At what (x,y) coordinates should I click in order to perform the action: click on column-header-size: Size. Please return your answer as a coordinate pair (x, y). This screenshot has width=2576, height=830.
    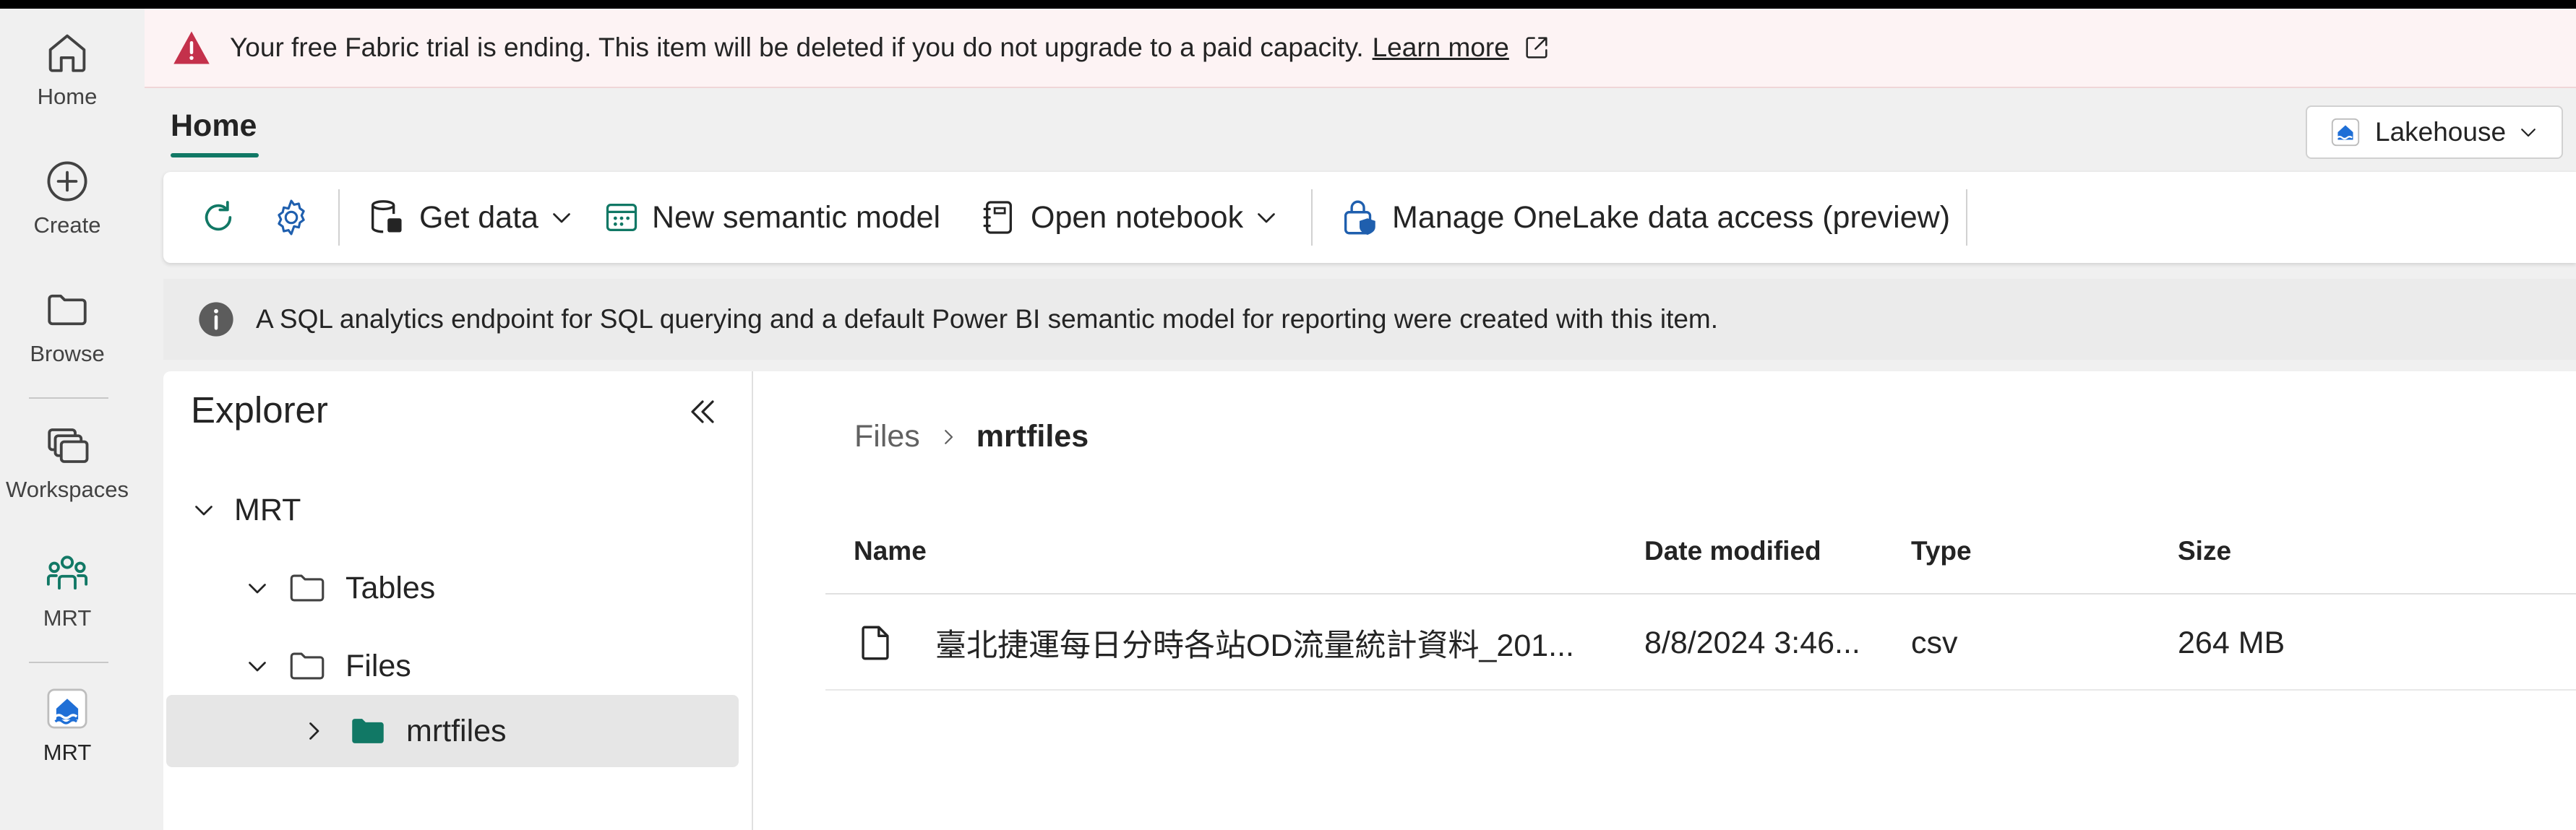
    Looking at the image, I should click on (2204, 551).